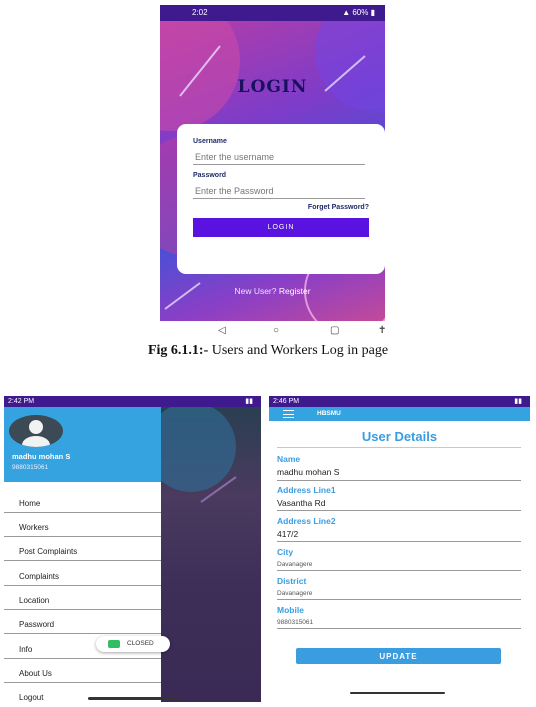  Describe the element at coordinates (290, 610) in the screenshot. I see `mobile-label: Mobile` at that location.